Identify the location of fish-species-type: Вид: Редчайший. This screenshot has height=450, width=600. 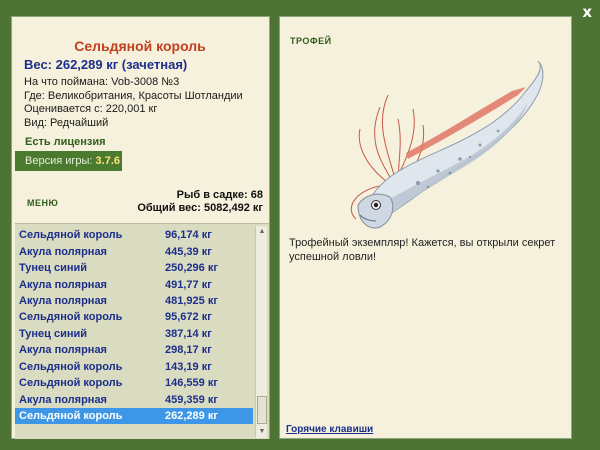
(66, 122).